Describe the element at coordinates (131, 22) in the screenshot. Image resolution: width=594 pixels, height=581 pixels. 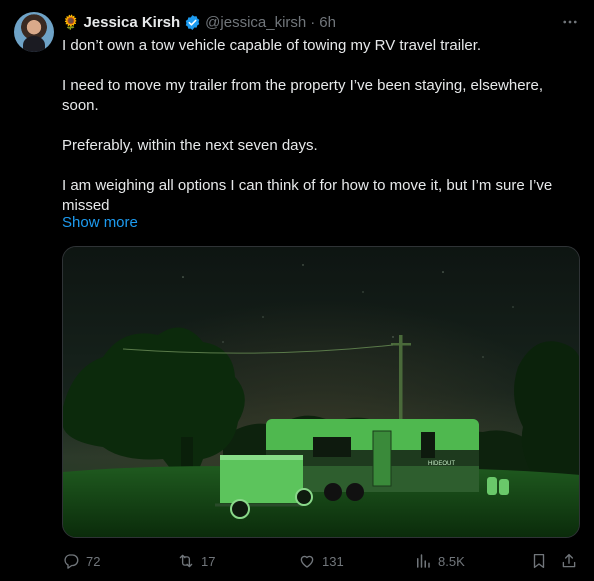
I see `author-name: Jessica Kirsh` at that location.